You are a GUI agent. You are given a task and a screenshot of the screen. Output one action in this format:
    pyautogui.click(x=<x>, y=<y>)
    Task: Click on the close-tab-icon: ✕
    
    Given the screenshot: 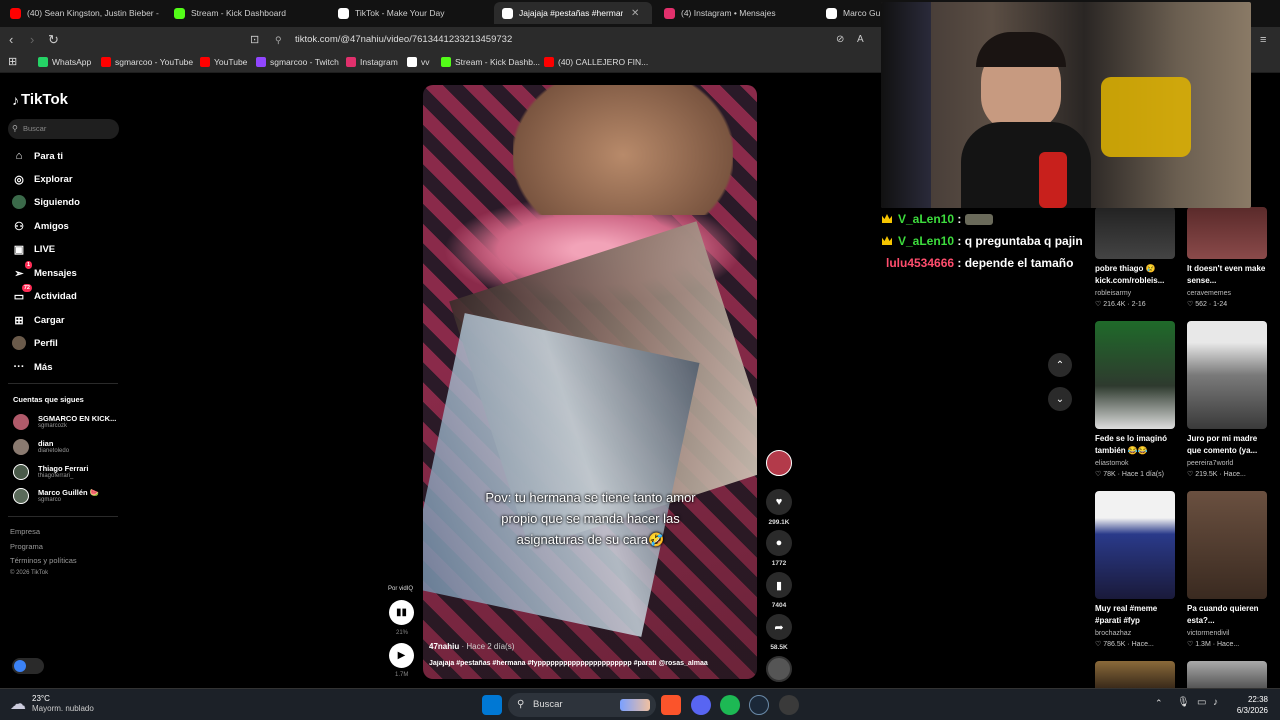 What is the action you would take?
    pyautogui.click(x=635, y=13)
    